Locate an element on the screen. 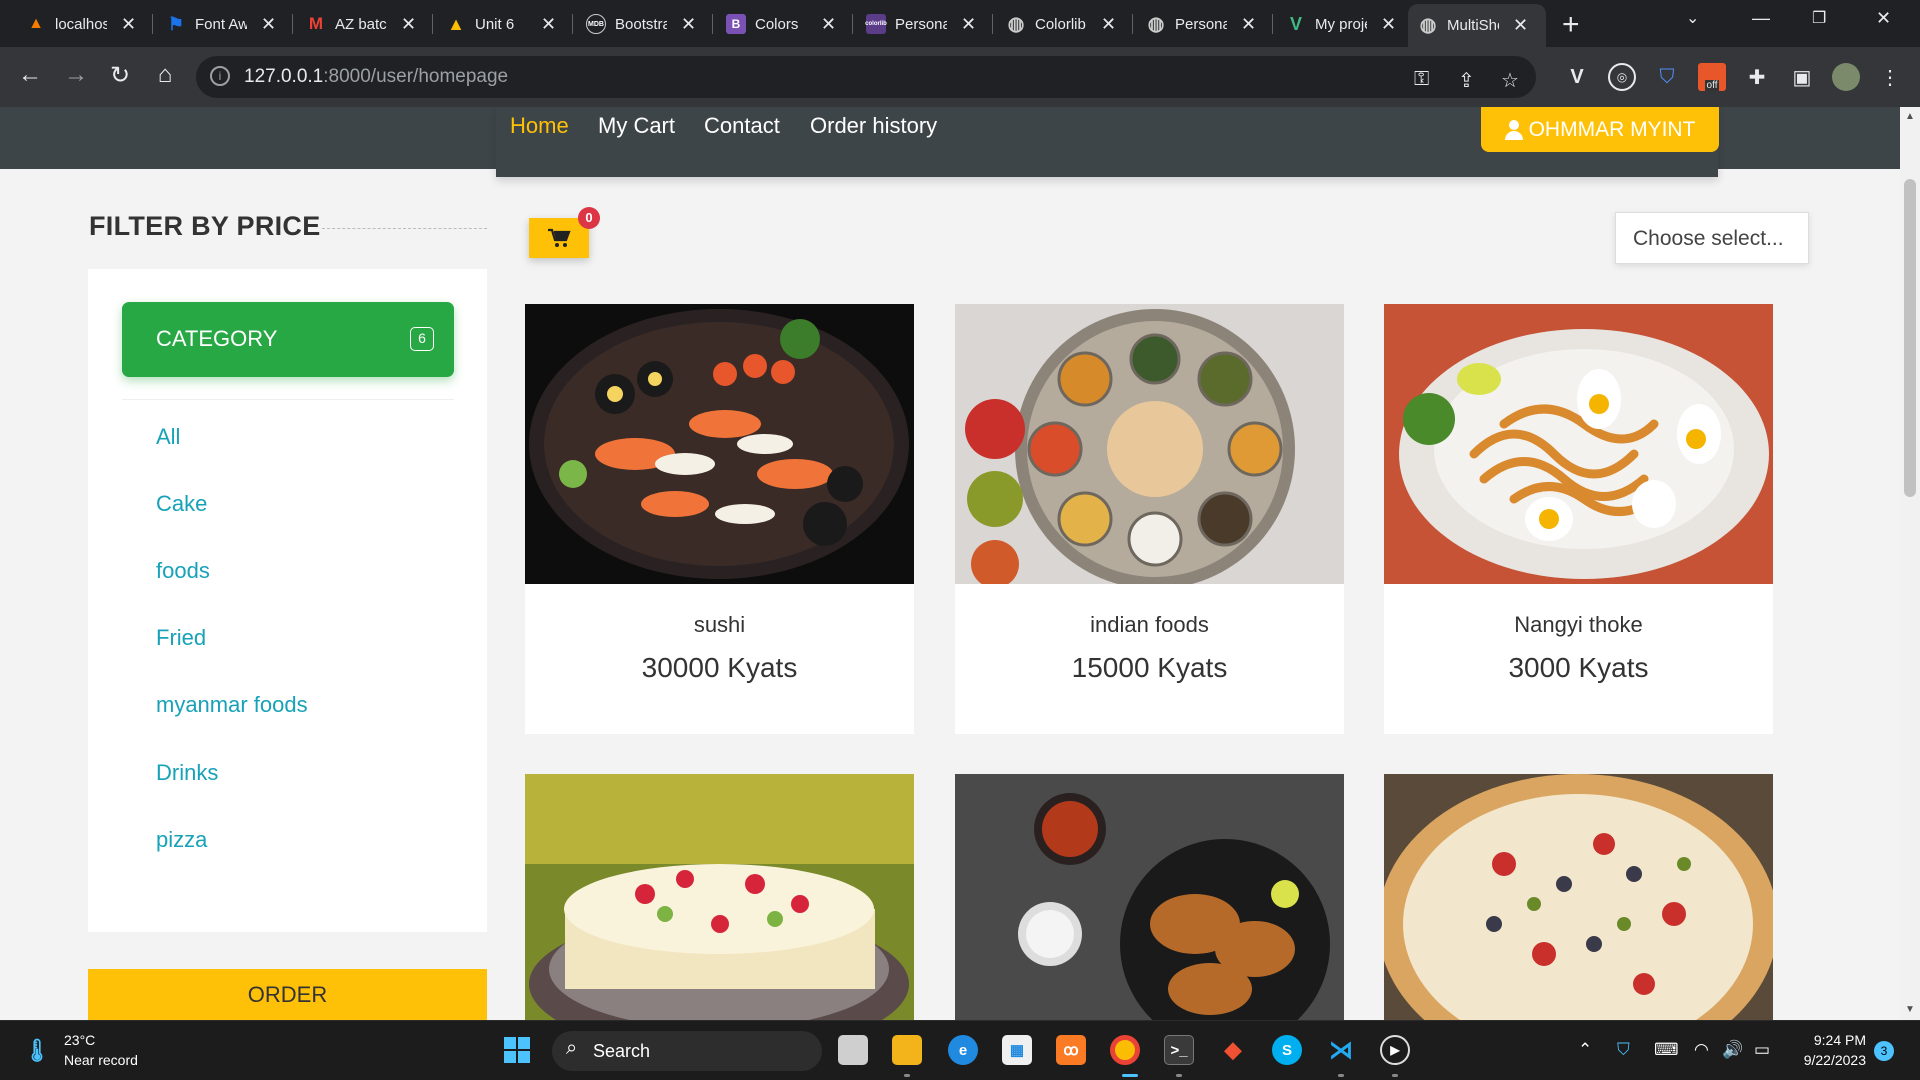  share-icon: ⇪ is located at coordinates (1466, 80).